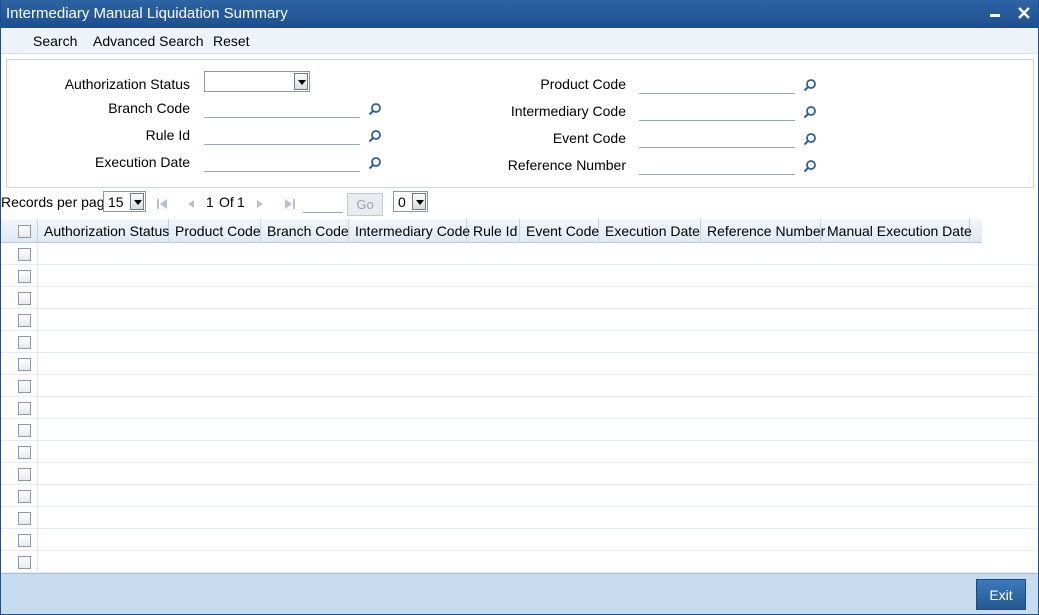 The width and height of the screenshot is (1039, 615). I want to click on column-header-authorization-status: Authorization Status, so click(103, 231).